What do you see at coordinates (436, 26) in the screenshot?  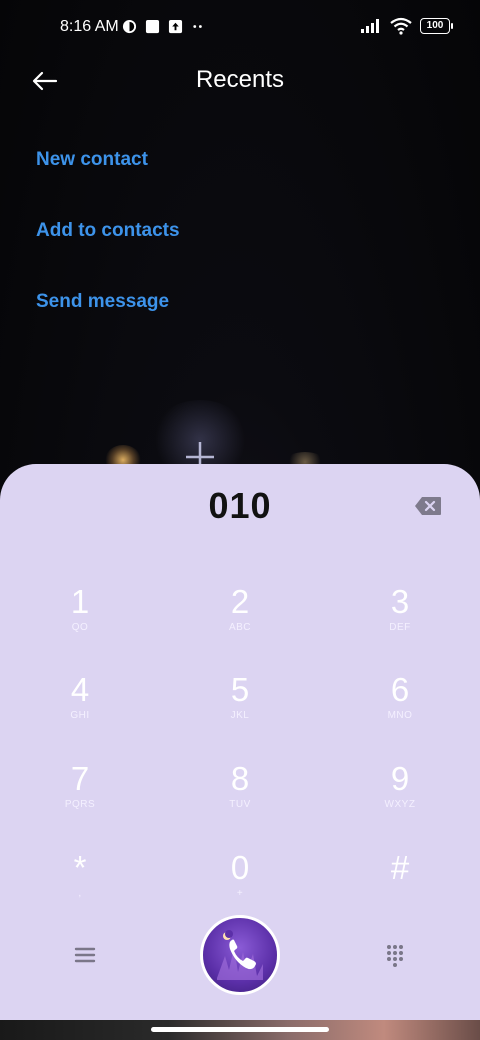 I see `battery-icon: 100` at bounding box center [436, 26].